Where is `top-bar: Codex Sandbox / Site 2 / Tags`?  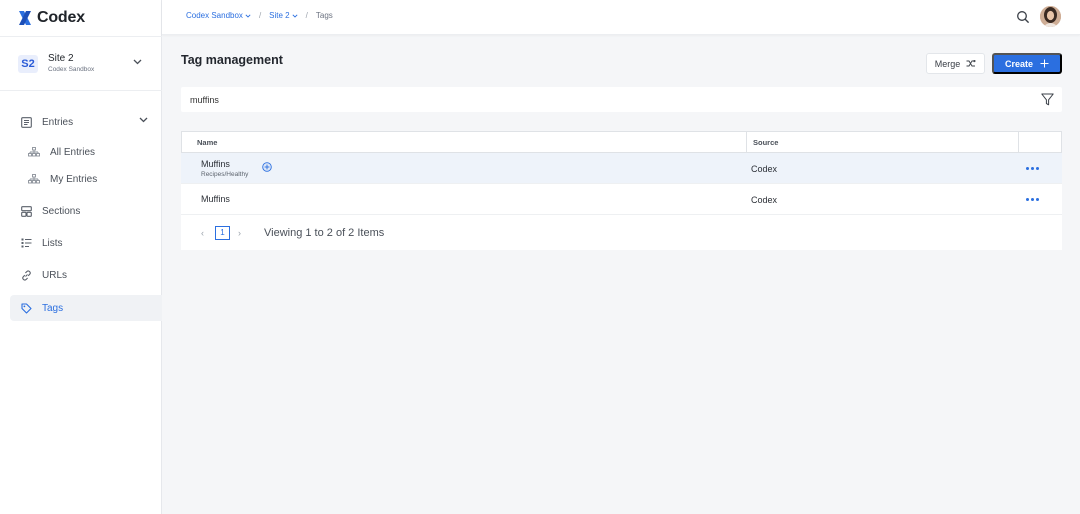 top-bar: Codex Sandbox / Site 2 / Tags is located at coordinates (621, 17).